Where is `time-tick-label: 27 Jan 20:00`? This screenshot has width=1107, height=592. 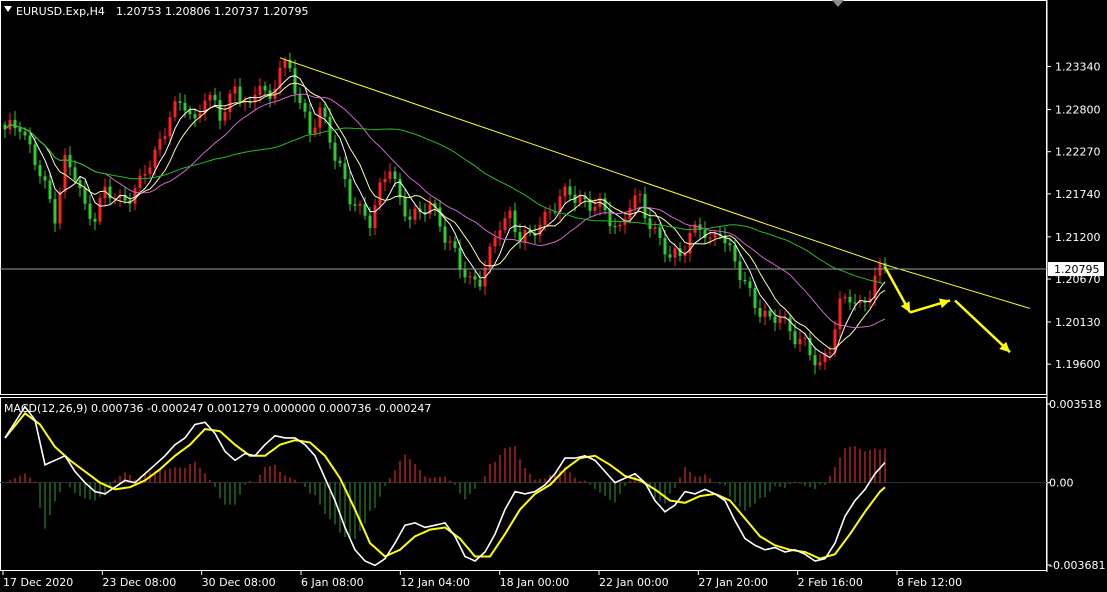
time-tick-label: 27 Jan 20:00 is located at coordinates (733, 582).